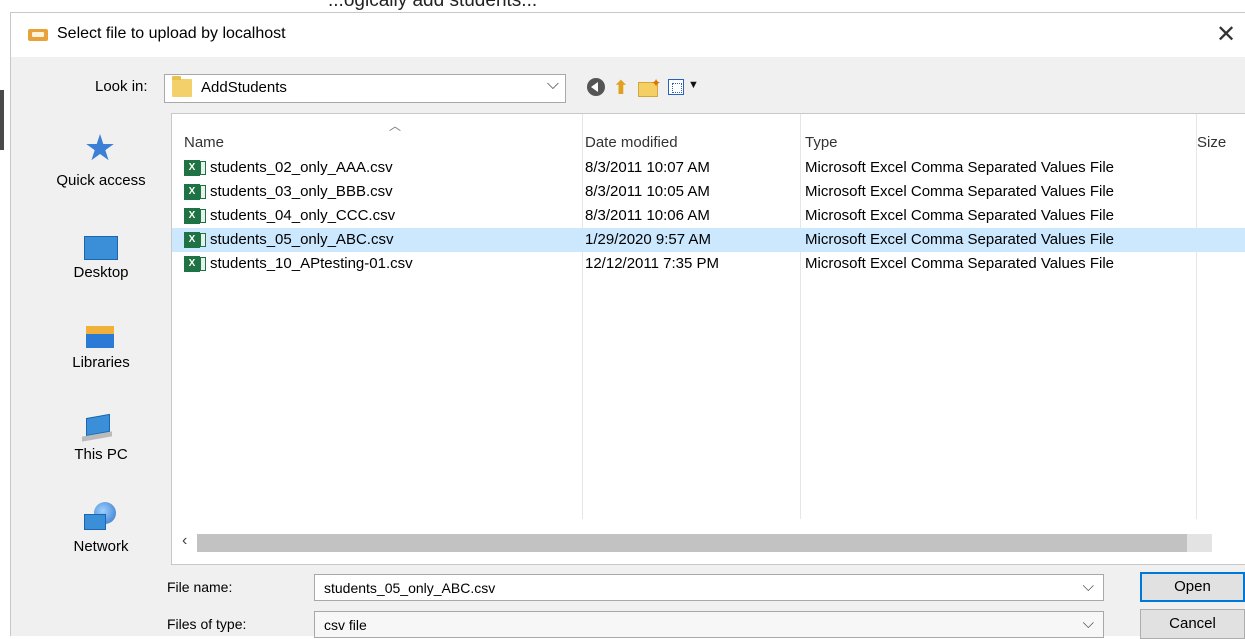 This screenshot has height=639, width=1245. Describe the element at coordinates (1211, 142) in the screenshot. I see `column-header-size: Size` at that location.